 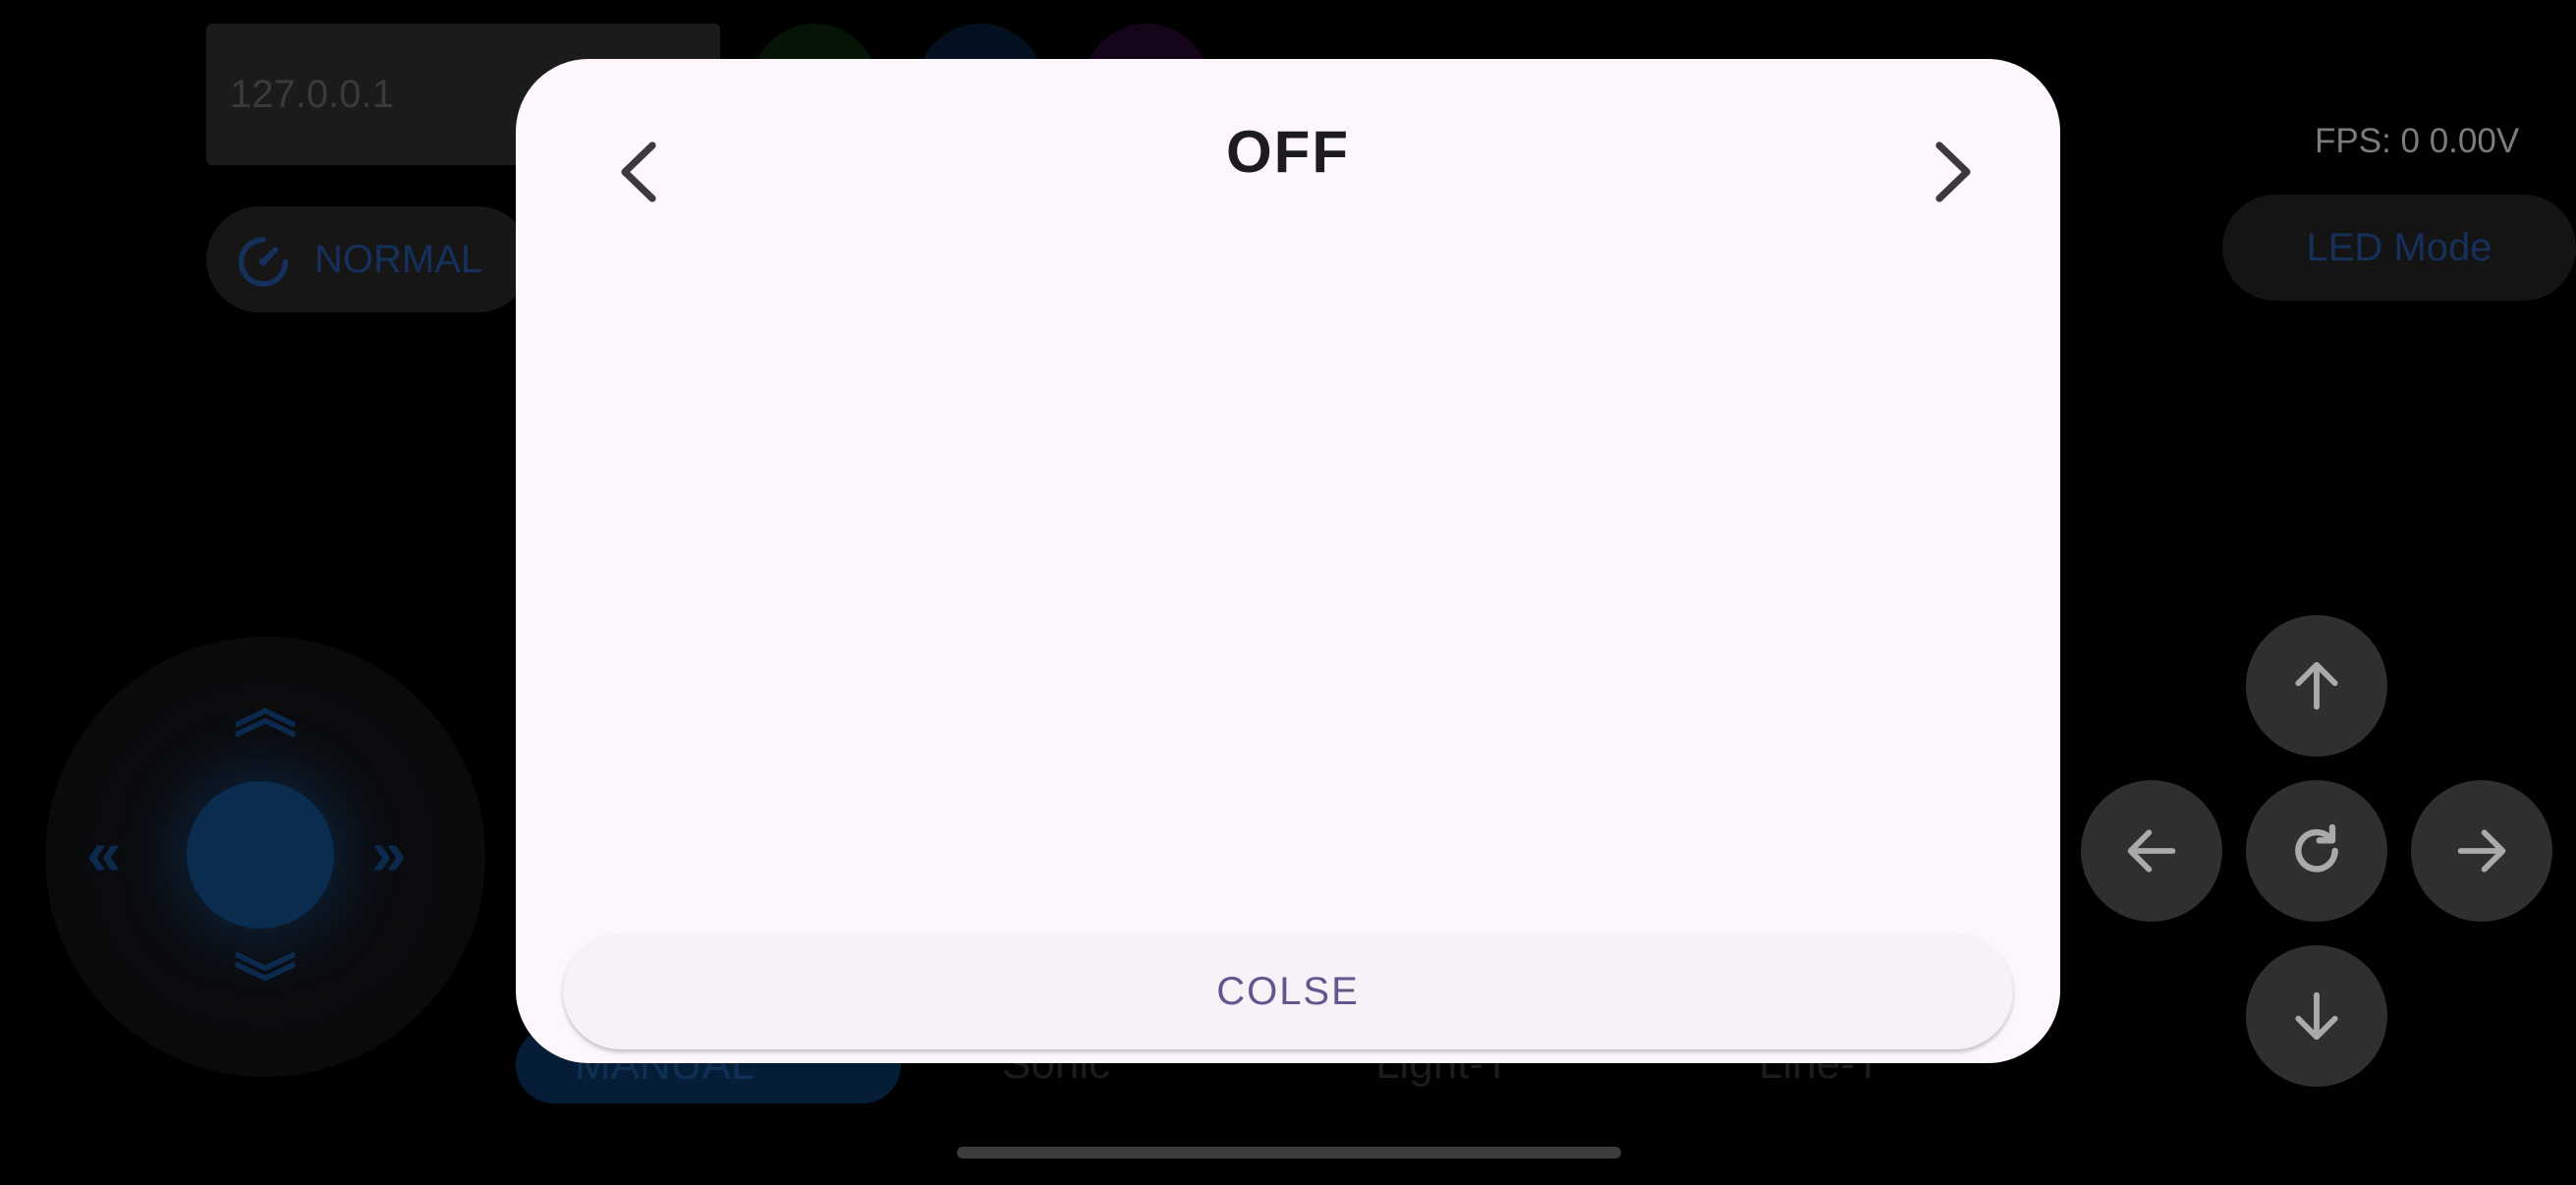 I want to click on arrow-right-icon, so click(x=2481, y=851).